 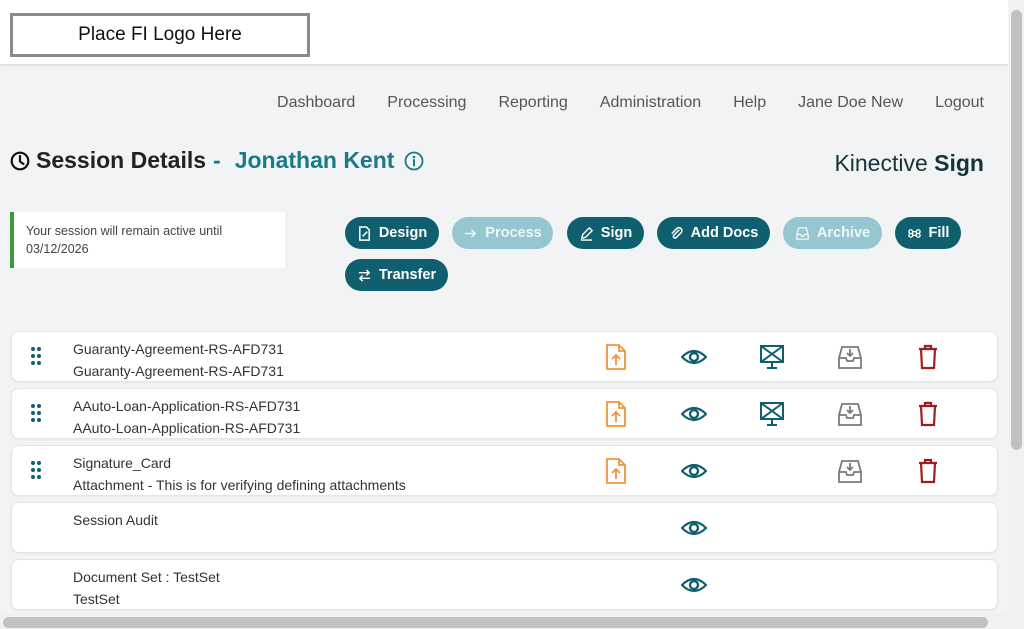 I want to click on document-subtitle: AAuto-Loan-Application-RS-AFD731, so click(x=187, y=428).